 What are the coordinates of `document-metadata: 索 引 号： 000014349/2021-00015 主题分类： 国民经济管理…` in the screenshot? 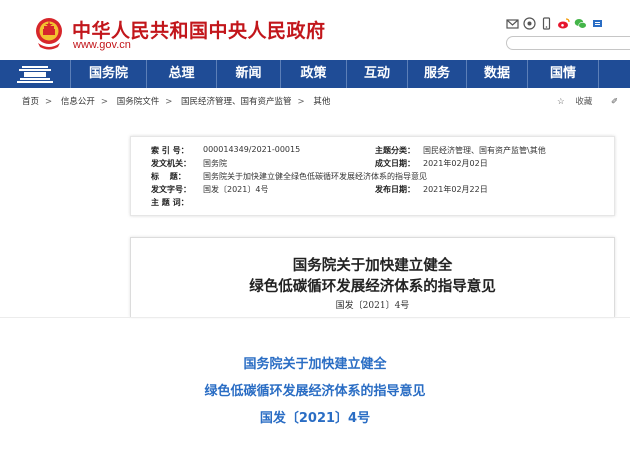 It's located at (372, 176).